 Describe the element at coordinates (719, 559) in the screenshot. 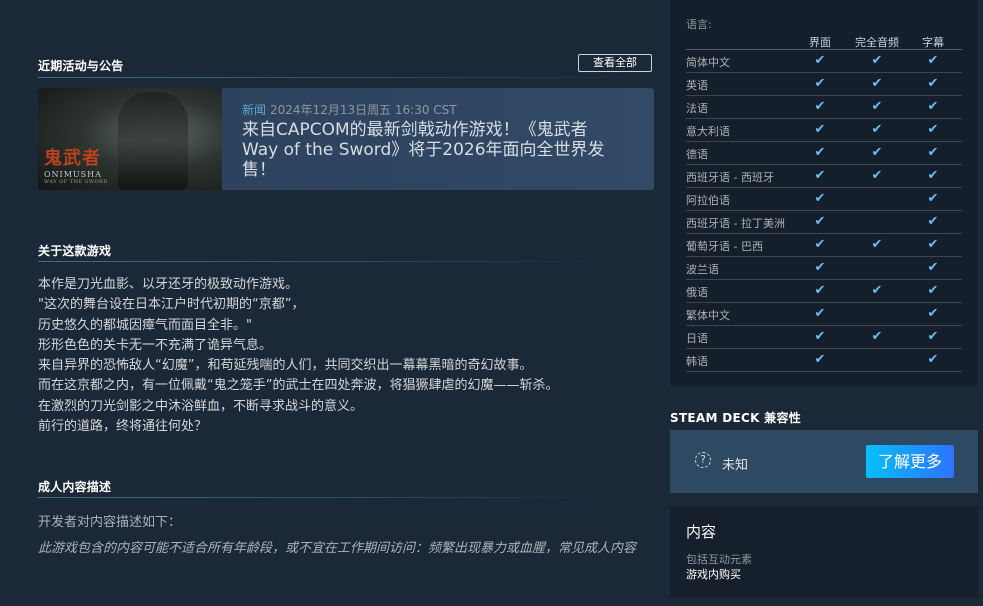

I see `content-interactive-elements: 包括互动元素` at that location.